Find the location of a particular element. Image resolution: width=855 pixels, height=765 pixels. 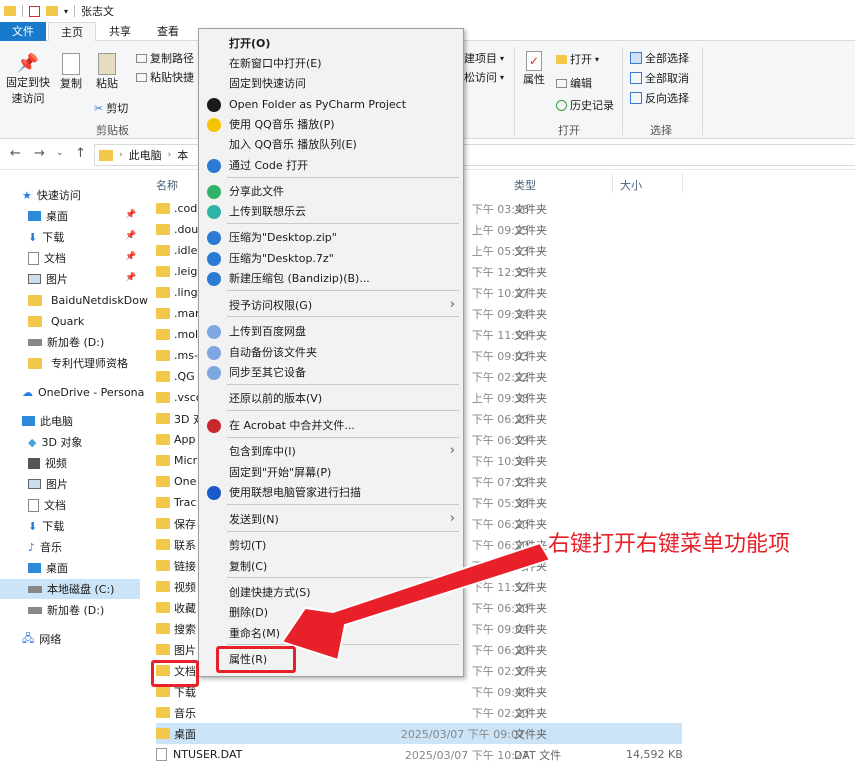

menu-item-sevenz: 压缩为"Desktop.7z" is located at coordinates (281, 259).